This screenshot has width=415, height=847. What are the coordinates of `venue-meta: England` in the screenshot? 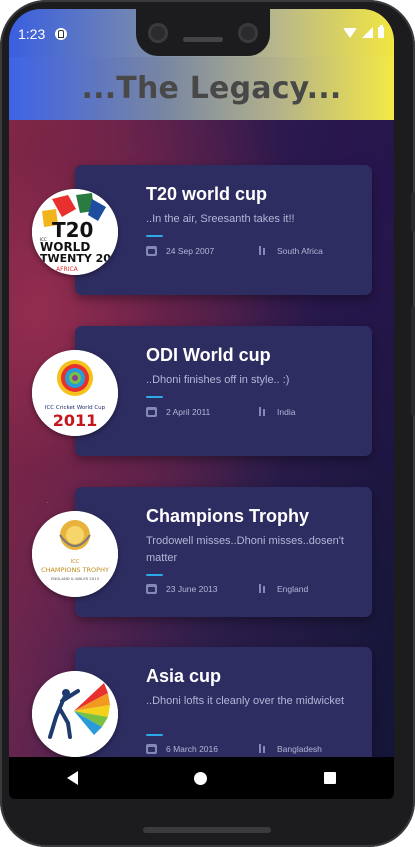 It's located at (282, 589).